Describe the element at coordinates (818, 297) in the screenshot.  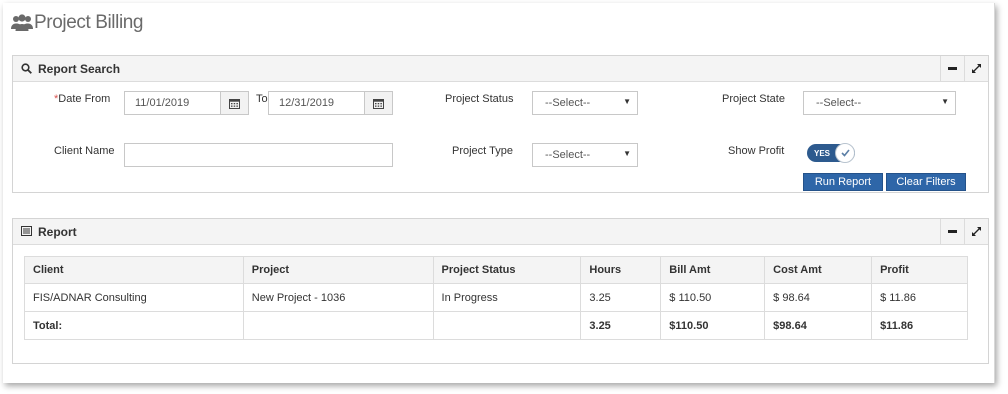
I see `cell-cost-amt: $ 98.64` at that location.